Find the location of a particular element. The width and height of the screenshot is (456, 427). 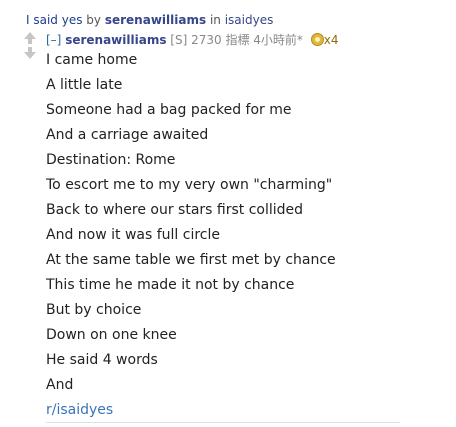

submitter-flair: [S] is located at coordinates (179, 40).